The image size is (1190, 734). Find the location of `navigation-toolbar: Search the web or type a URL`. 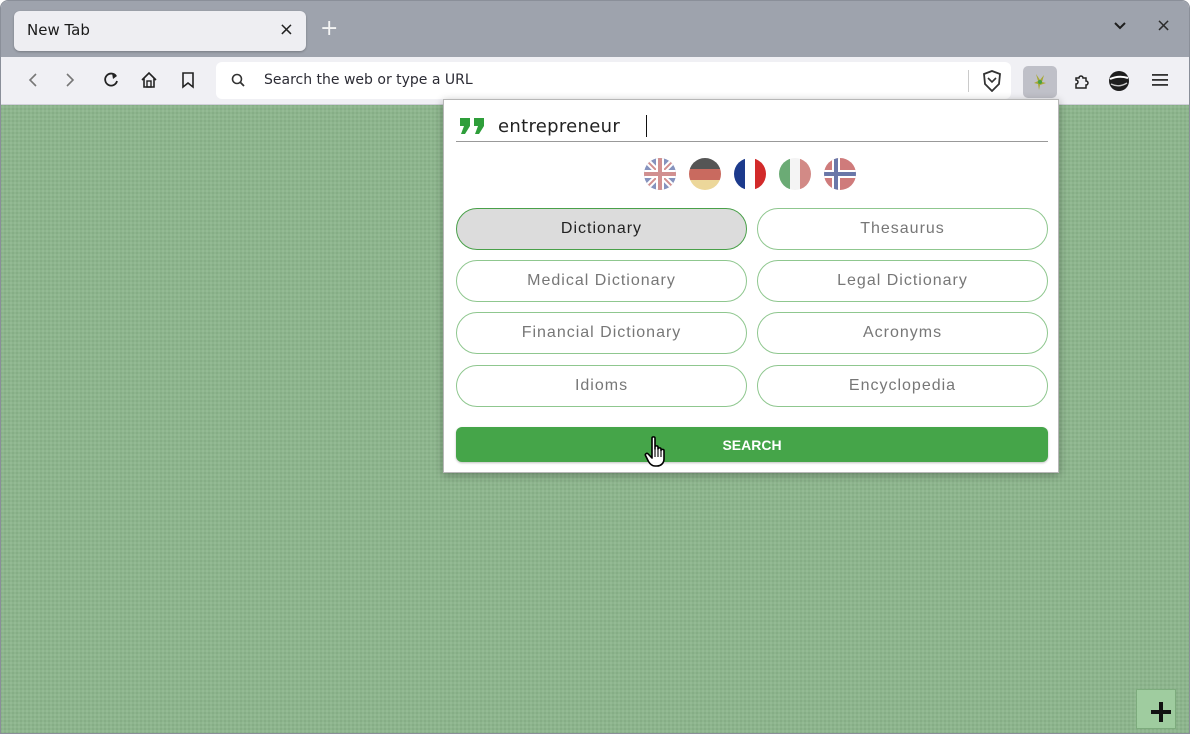

navigation-toolbar: Search the web or type a URL is located at coordinates (595, 81).